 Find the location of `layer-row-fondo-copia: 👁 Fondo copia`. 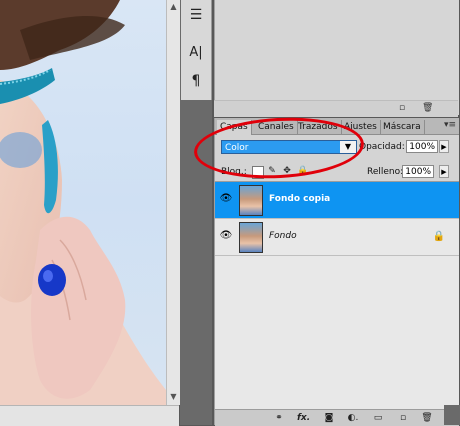

layer-row-fondo-copia: 👁 Fondo copia is located at coordinates (337, 200).